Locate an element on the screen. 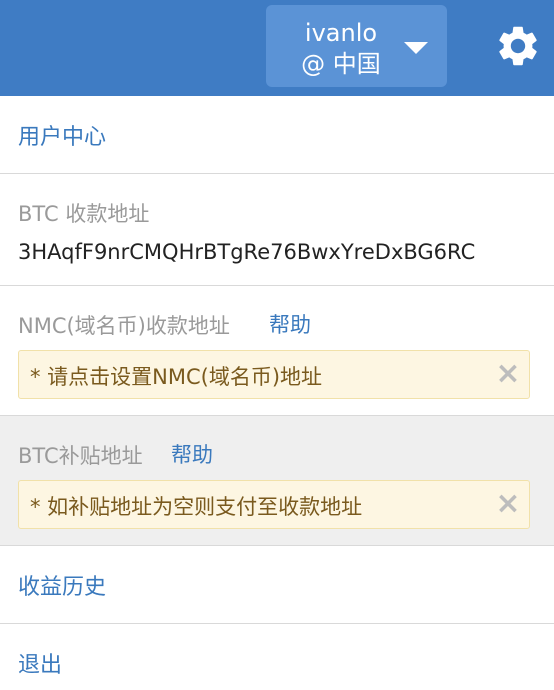 Image resolution: width=554 pixels, height=690 pixels. user-menu-button: ivanlo @ 中国 is located at coordinates (356, 46).